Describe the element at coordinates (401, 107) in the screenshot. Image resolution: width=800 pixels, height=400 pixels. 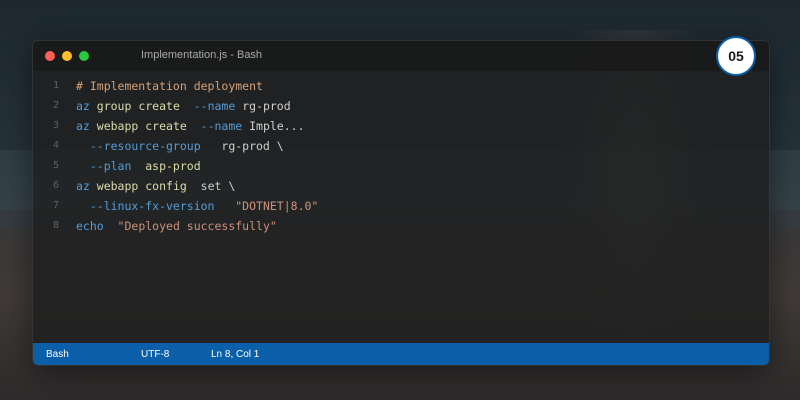
I see `code-line: 2 az group create --name rg-prod` at that location.